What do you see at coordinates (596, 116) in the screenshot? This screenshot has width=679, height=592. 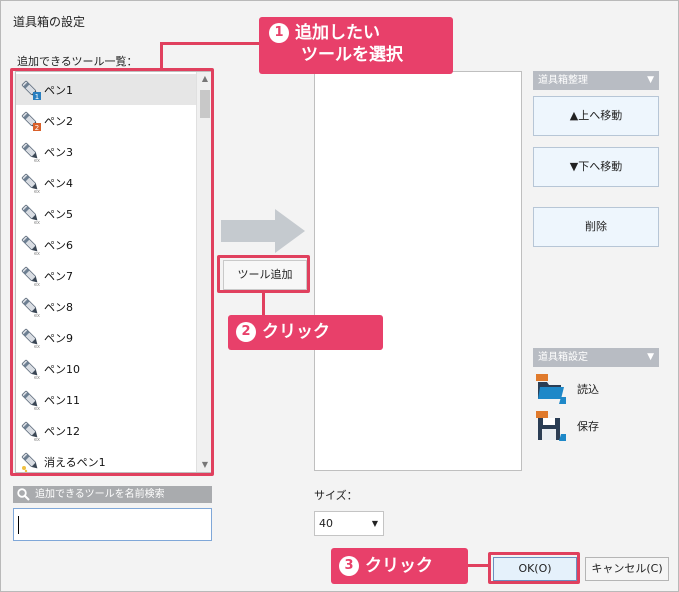 I see `move-up-button: ▲上へ移動` at bounding box center [596, 116].